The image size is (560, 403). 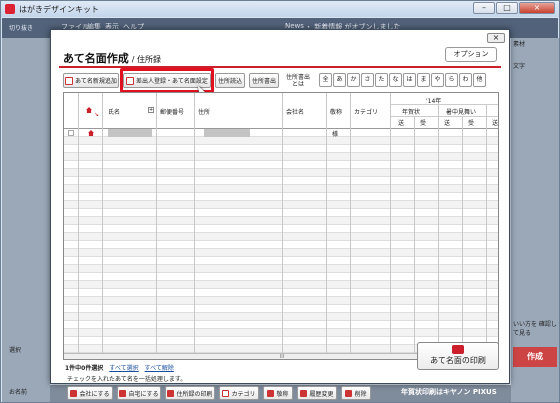 I want to click on extra-send-header: 送, so click(x=495, y=122).